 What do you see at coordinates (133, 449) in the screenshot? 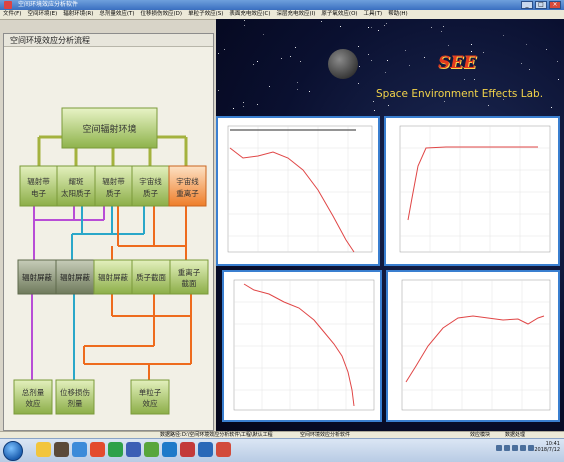
I see `app-icon-blue` at bounding box center [133, 449].